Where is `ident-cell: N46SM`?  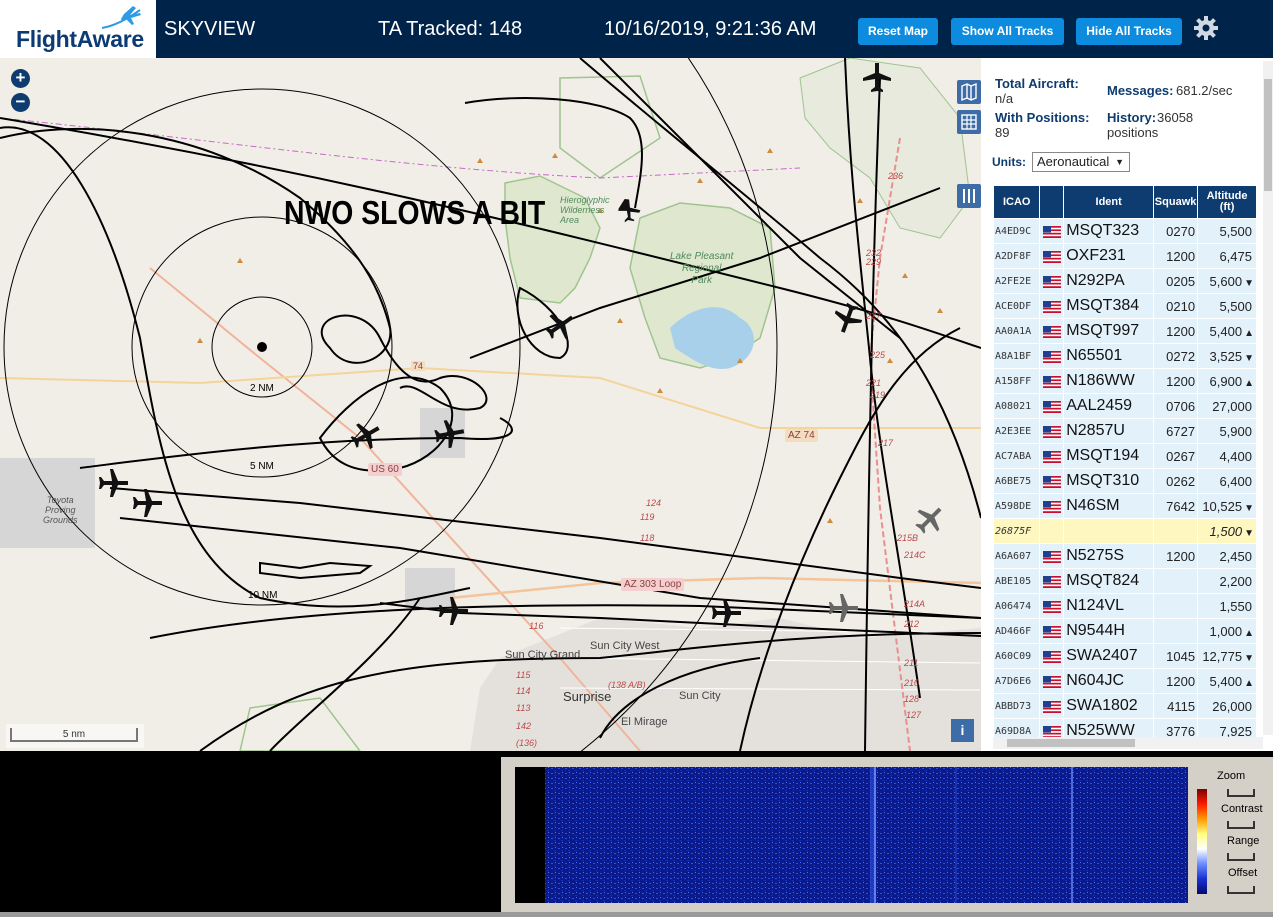
ident-cell: N46SM is located at coordinates (1109, 506).